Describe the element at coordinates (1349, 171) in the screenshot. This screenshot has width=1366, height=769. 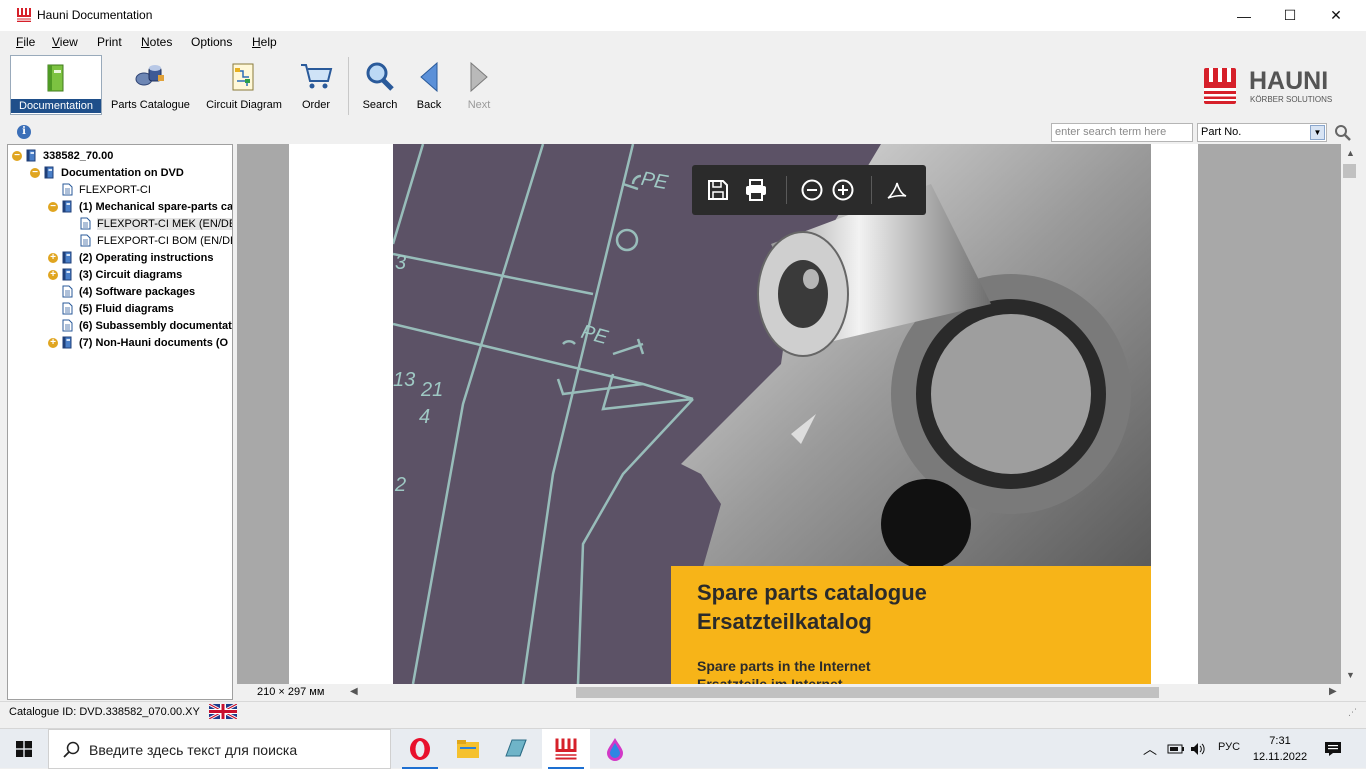
I see `scroll-thumb` at that location.